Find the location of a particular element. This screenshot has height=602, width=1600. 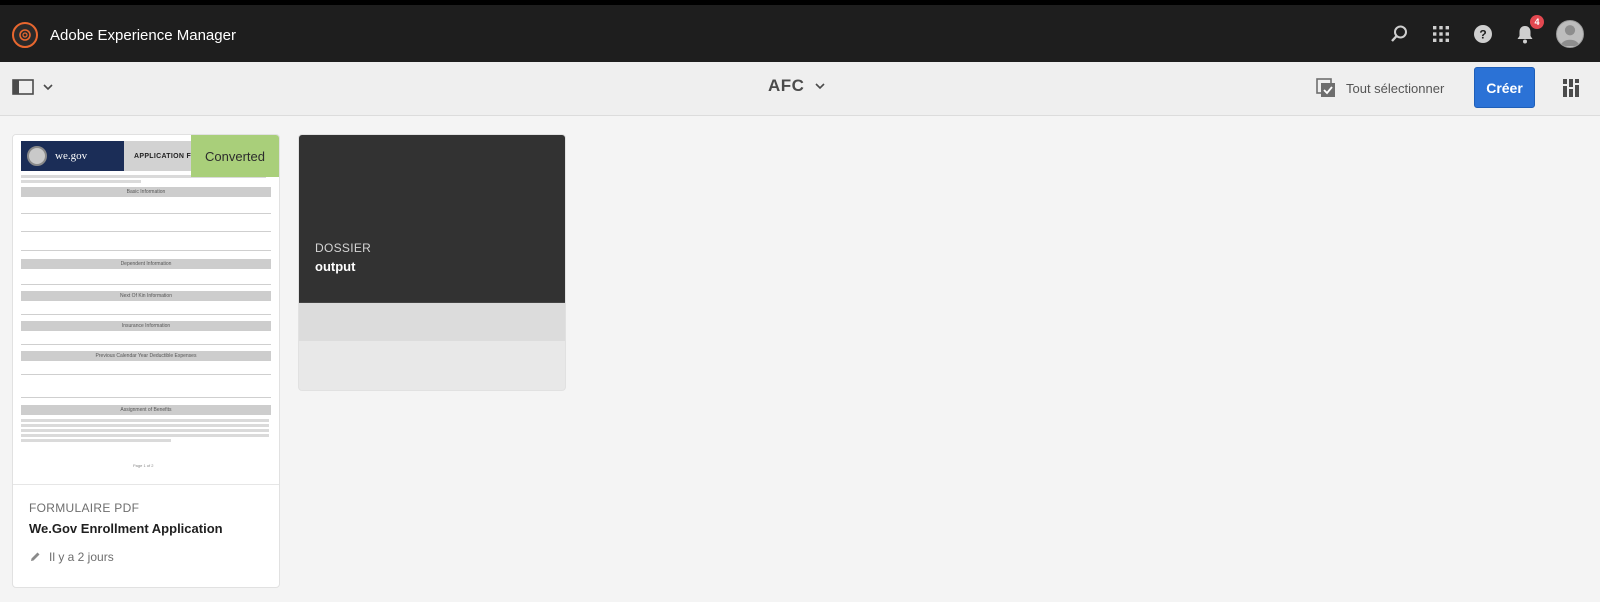

user-avatar is located at coordinates (1570, 33).